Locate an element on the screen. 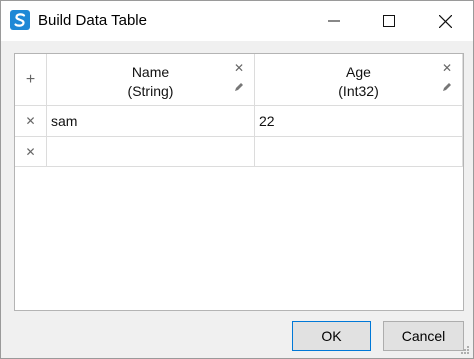 The width and height of the screenshot is (474, 359). plus-icon: + is located at coordinates (30, 79).